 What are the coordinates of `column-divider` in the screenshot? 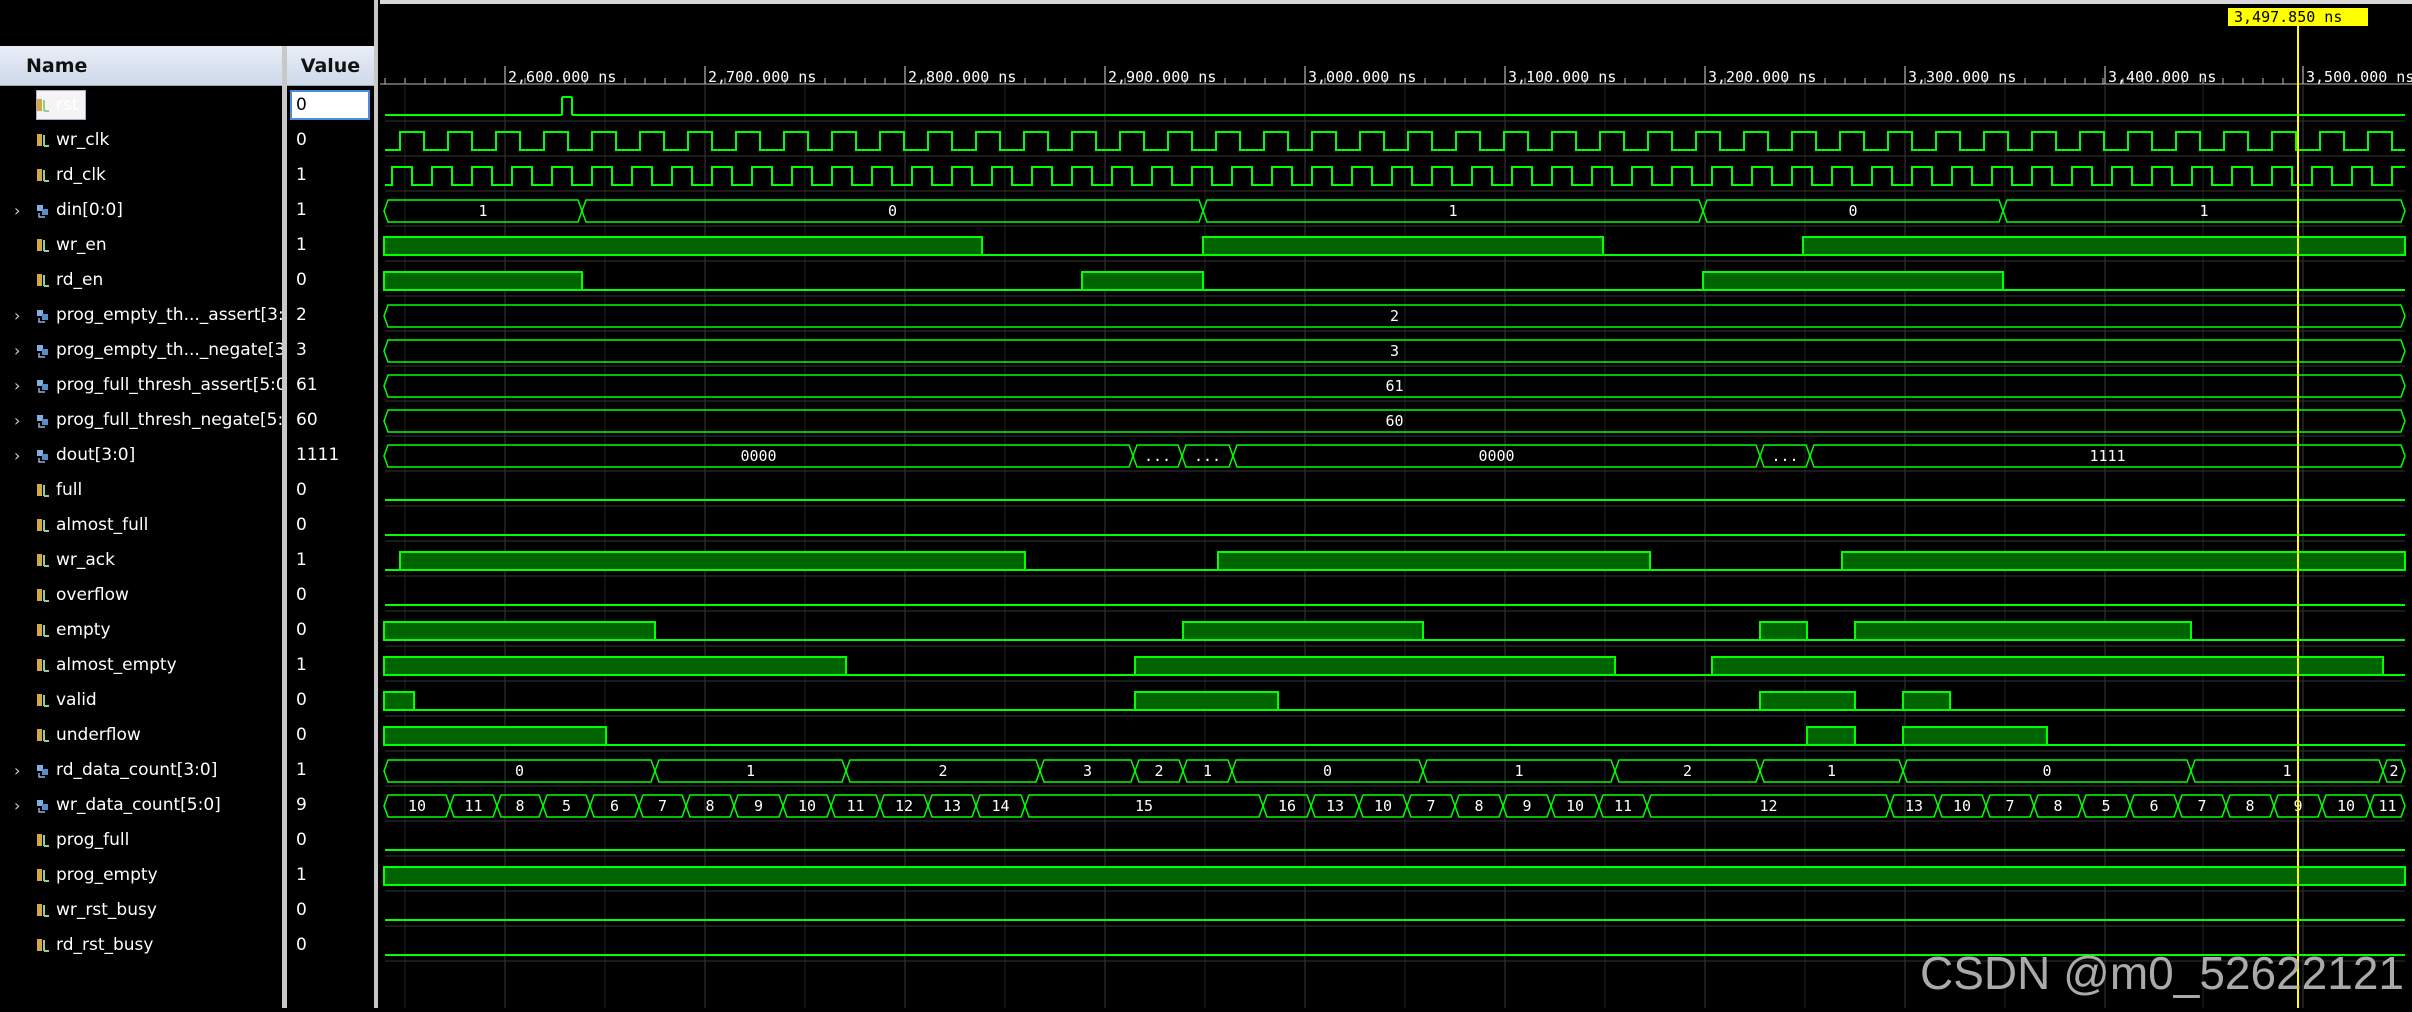 It's located at (284, 527).